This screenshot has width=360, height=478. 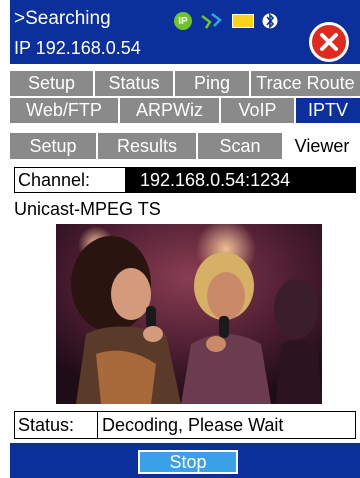 I want to click on tab-trace-route: Trace Route, so click(x=305, y=83).